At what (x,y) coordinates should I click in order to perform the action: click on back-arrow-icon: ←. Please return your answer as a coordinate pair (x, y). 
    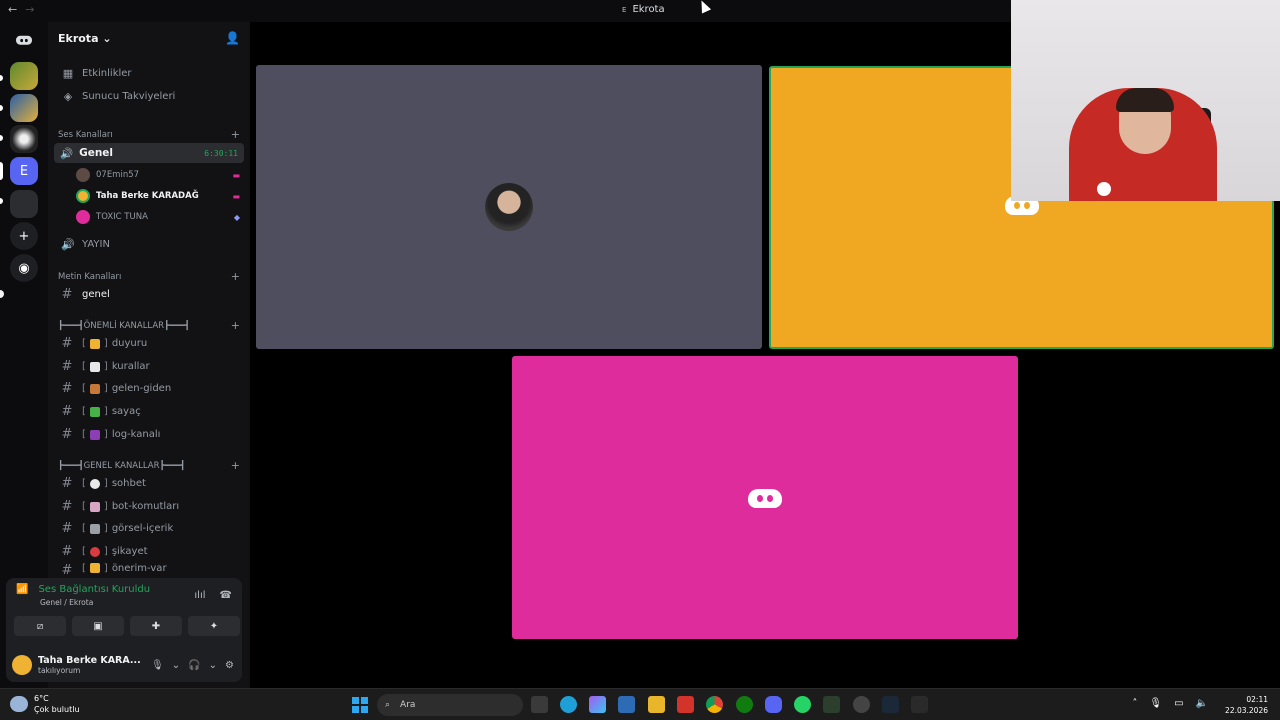
    Looking at the image, I should click on (12, 9).